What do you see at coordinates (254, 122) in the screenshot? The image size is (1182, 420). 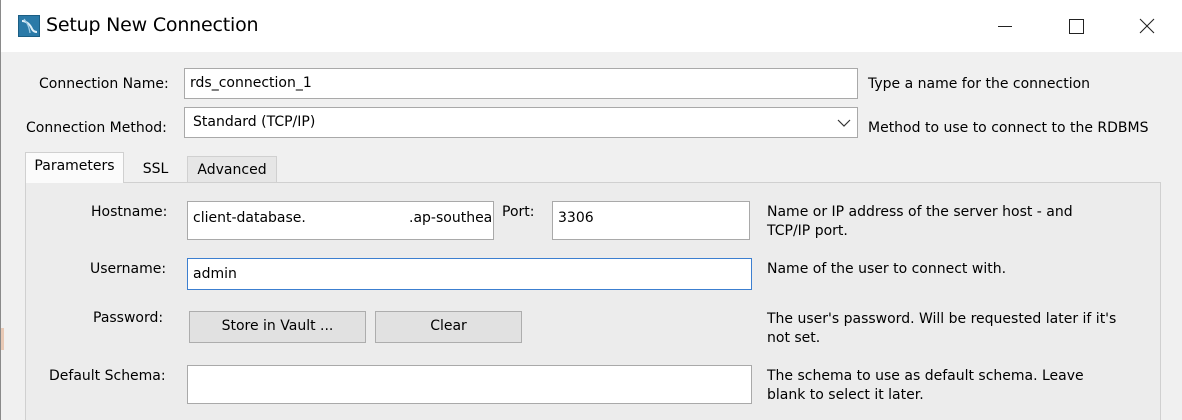 I see `connection-method-value: Standard (TCP/IP)` at bounding box center [254, 122].